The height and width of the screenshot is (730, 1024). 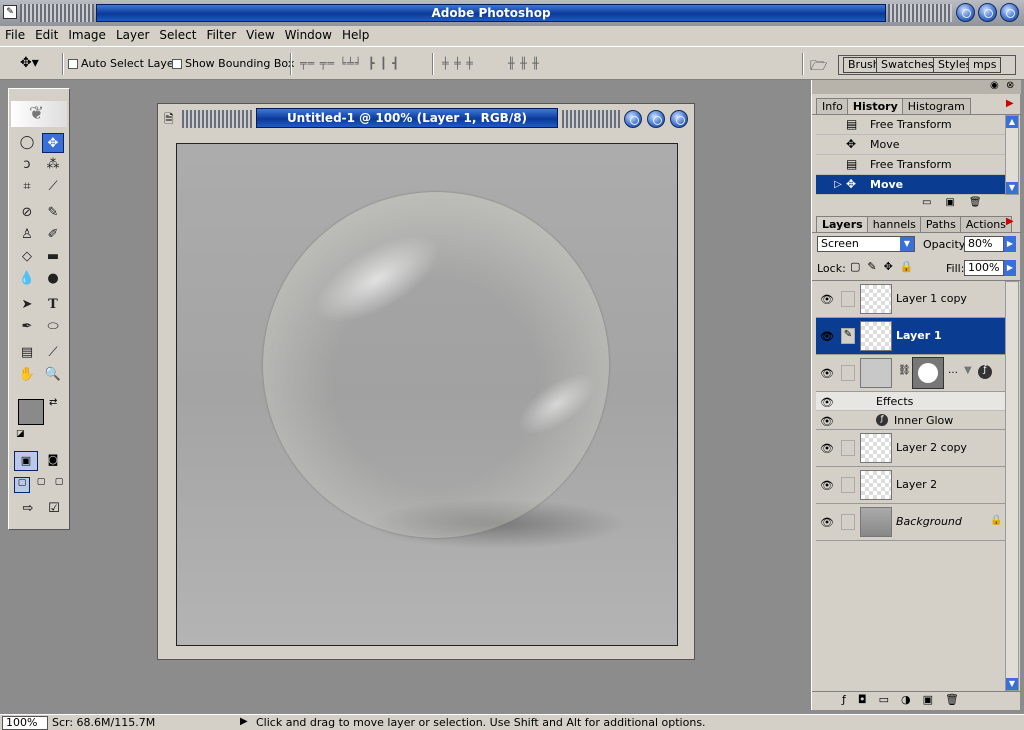 What do you see at coordinates (53, 257) in the screenshot?
I see `gradient-tool-icon: ▬` at bounding box center [53, 257].